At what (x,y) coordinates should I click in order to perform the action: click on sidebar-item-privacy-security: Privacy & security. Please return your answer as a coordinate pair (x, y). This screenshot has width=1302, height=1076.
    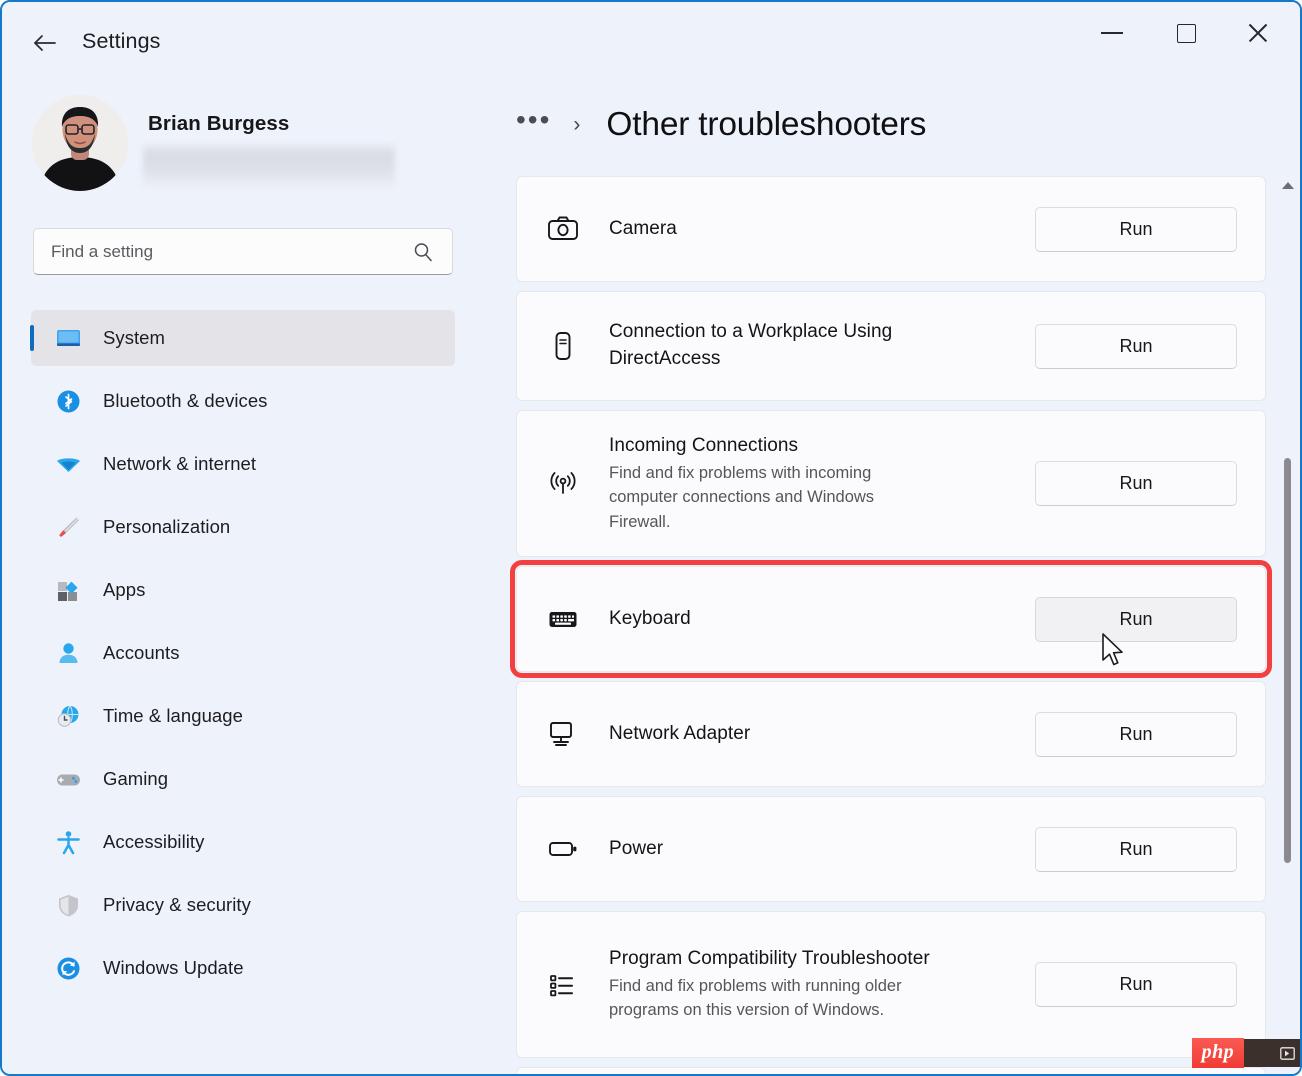
    Looking at the image, I should click on (243, 905).